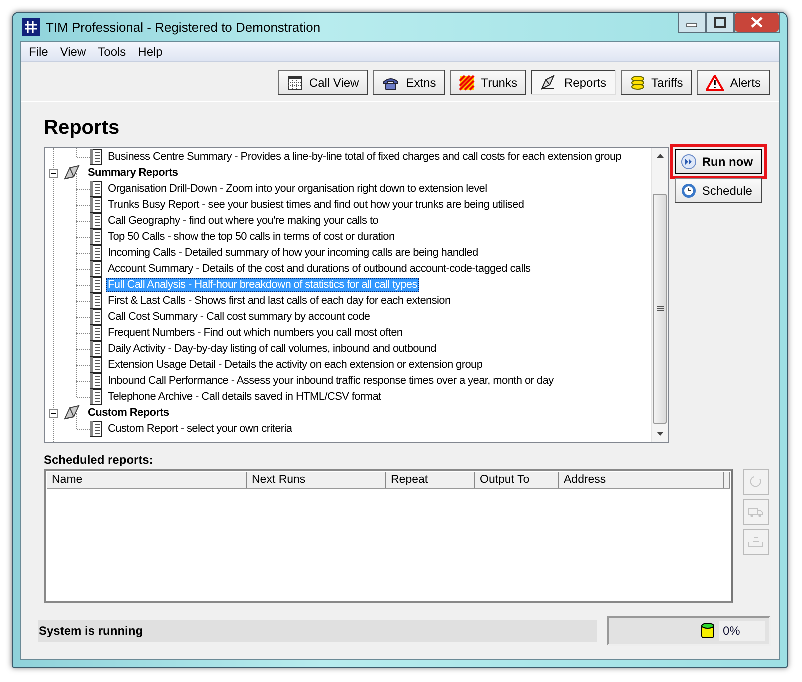  Describe the element at coordinates (316, 205) in the screenshot. I see `report-item: Trunks Busy Report - see your busiest times and find out how your trunks are being utilised` at that location.